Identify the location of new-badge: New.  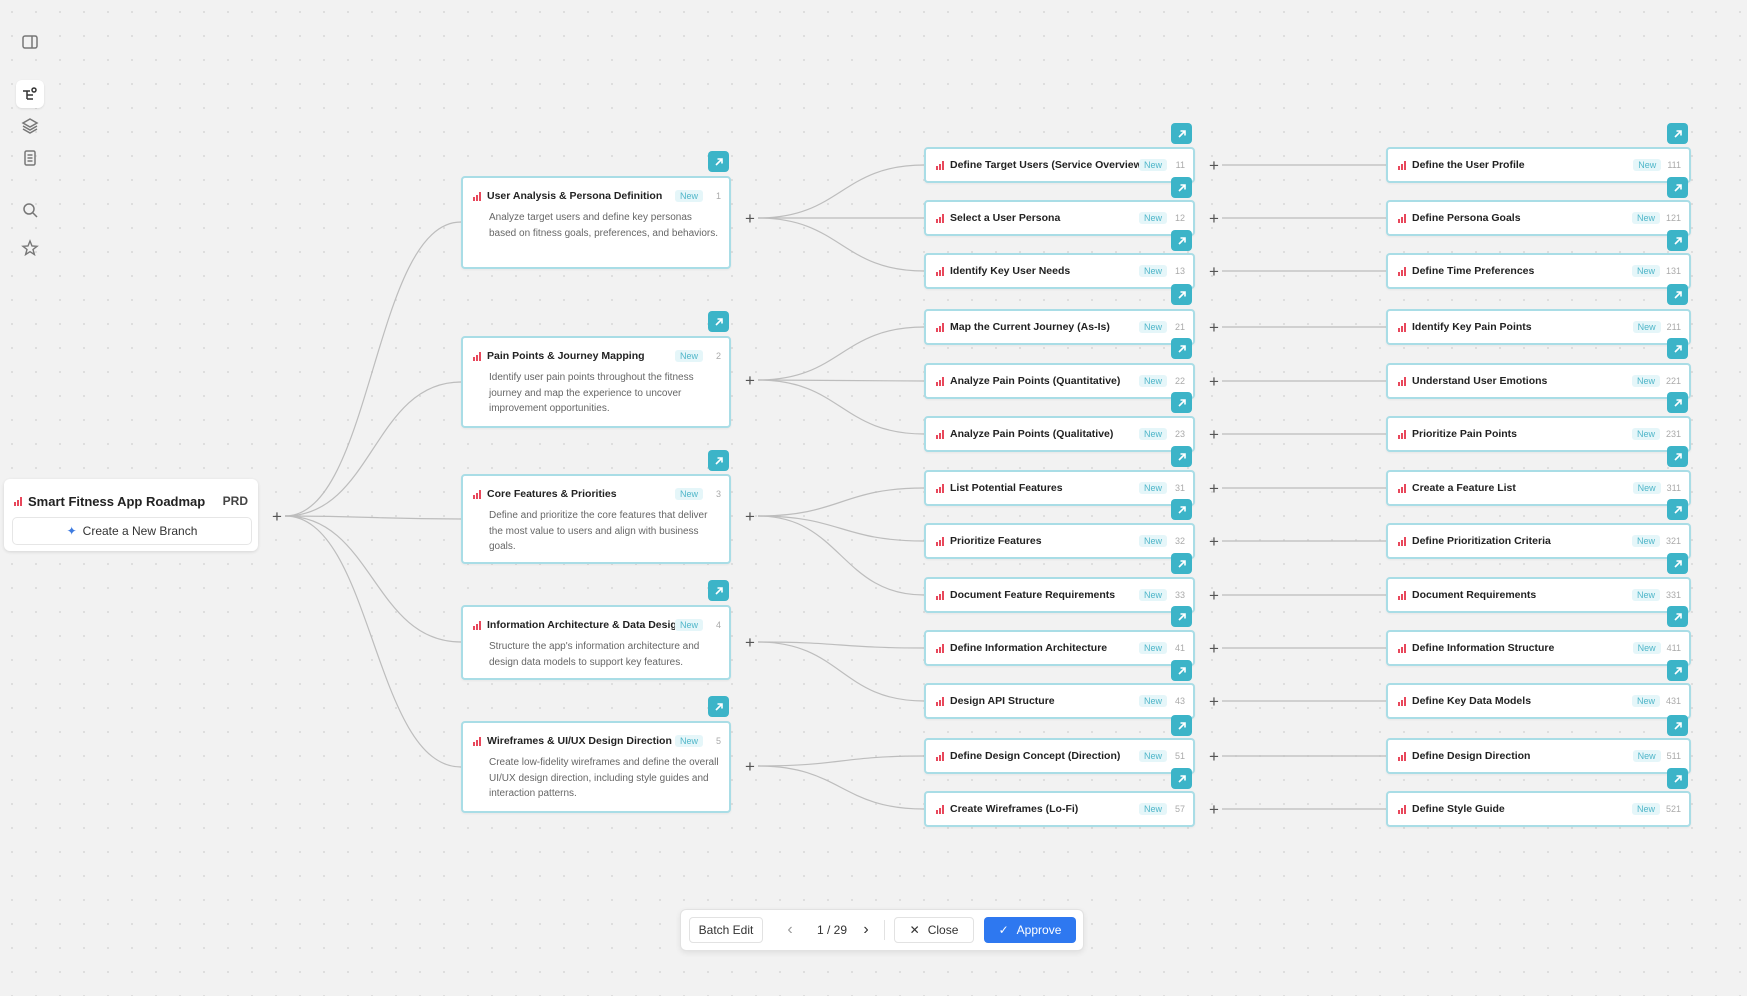
(688, 356).